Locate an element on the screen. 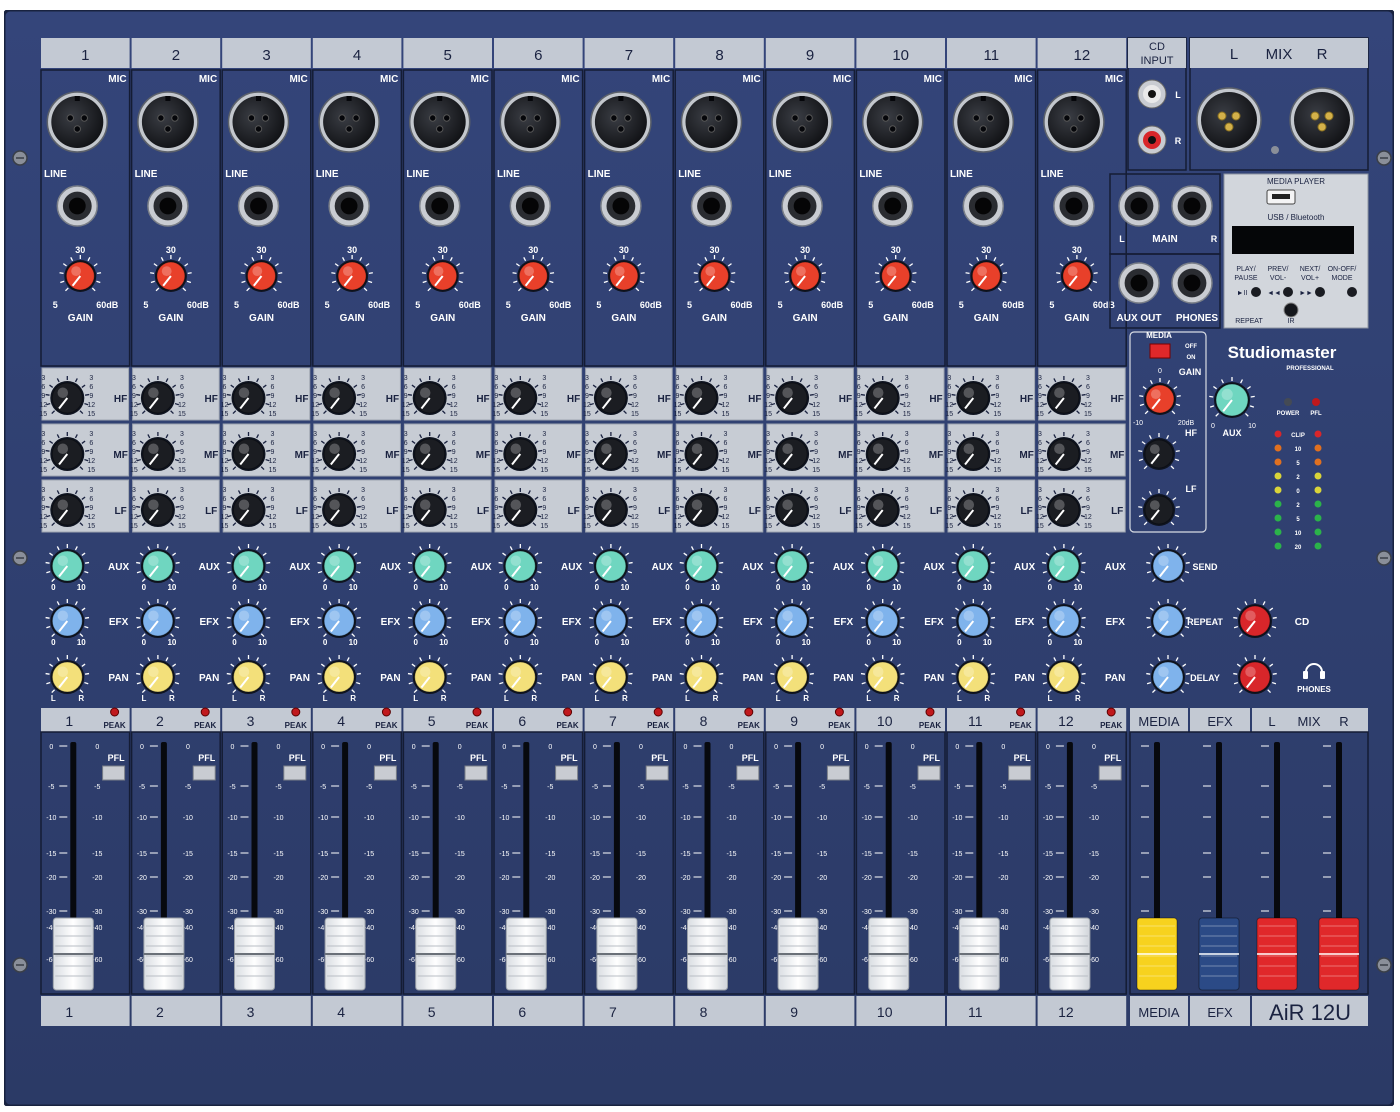 The width and height of the screenshot is (1400, 1112). phones-out-label: PHONES is located at coordinates (1197, 318).